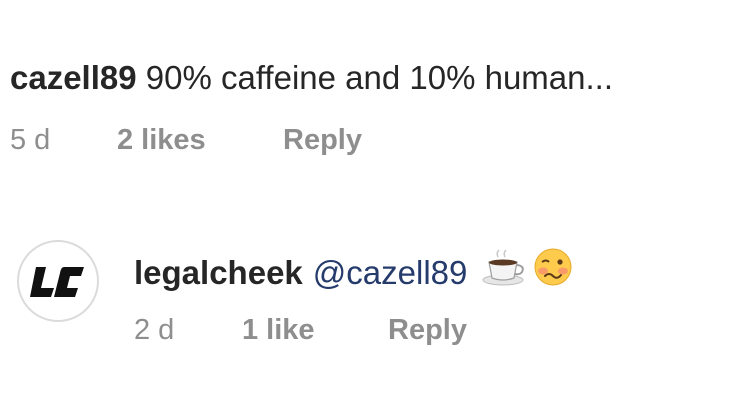 This screenshot has width=750, height=400. I want to click on comment-timestamp: 5 d, so click(63, 140).